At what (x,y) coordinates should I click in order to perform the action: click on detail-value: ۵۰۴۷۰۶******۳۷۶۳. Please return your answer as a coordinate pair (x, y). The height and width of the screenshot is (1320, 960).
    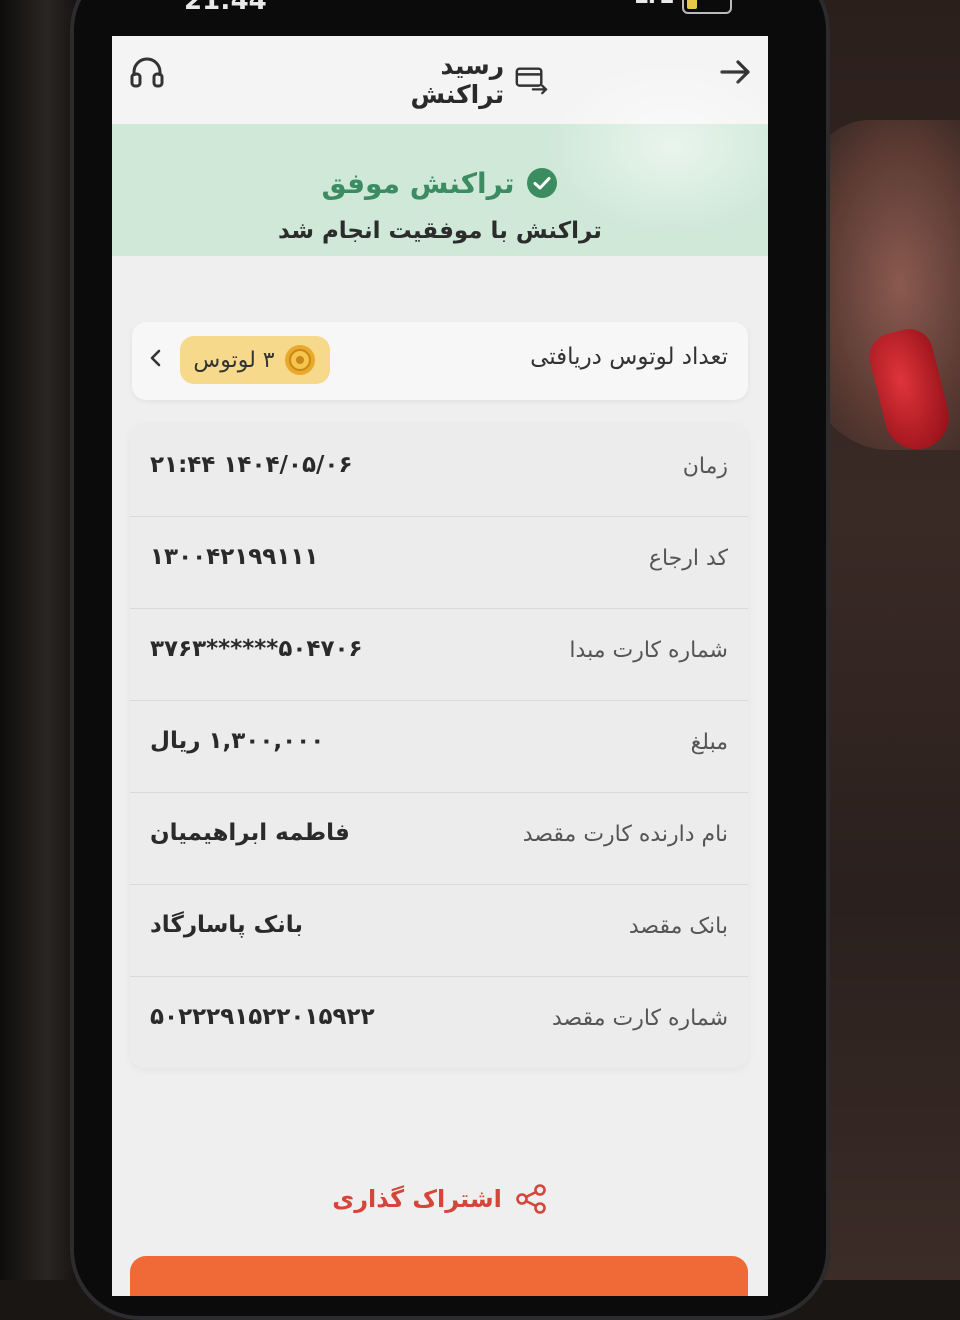
    Looking at the image, I should click on (256, 649).